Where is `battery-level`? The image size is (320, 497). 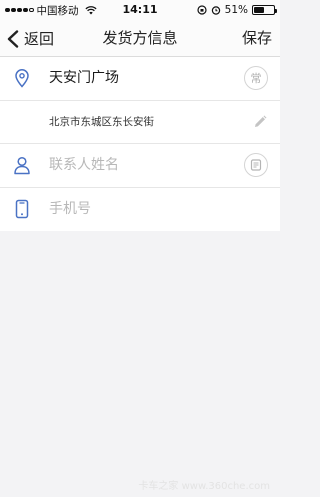 battery-level is located at coordinates (259, 10).